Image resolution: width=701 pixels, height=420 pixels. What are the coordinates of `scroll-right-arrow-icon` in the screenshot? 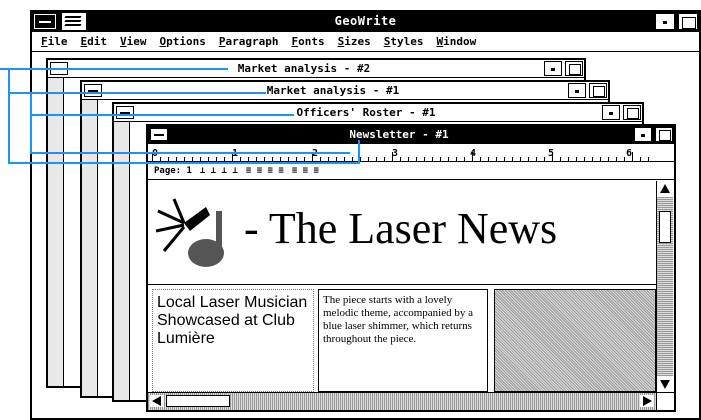 It's located at (647, 401).